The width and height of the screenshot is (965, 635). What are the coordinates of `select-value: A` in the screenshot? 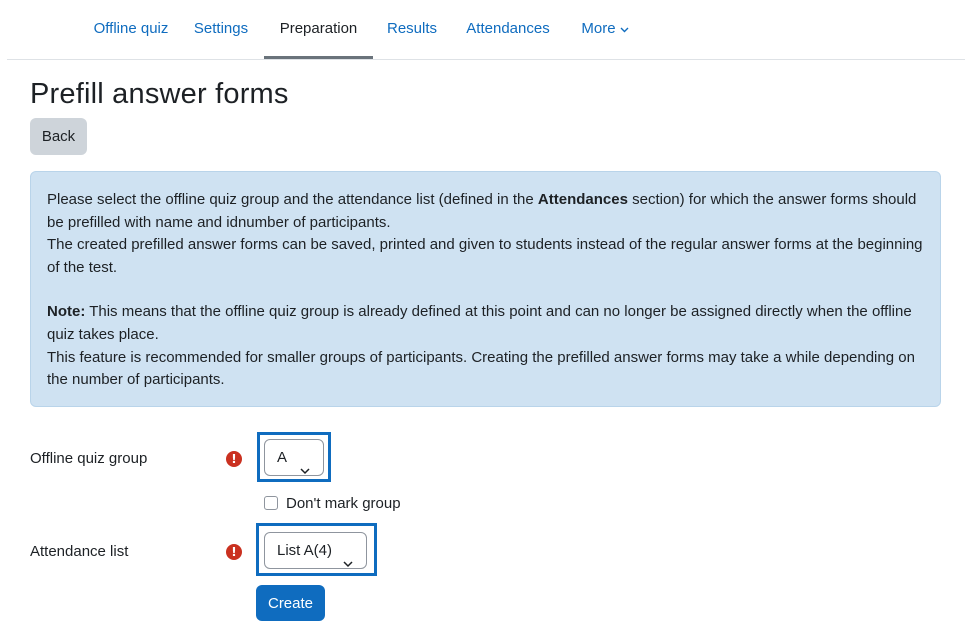 It's located at (282, 457).